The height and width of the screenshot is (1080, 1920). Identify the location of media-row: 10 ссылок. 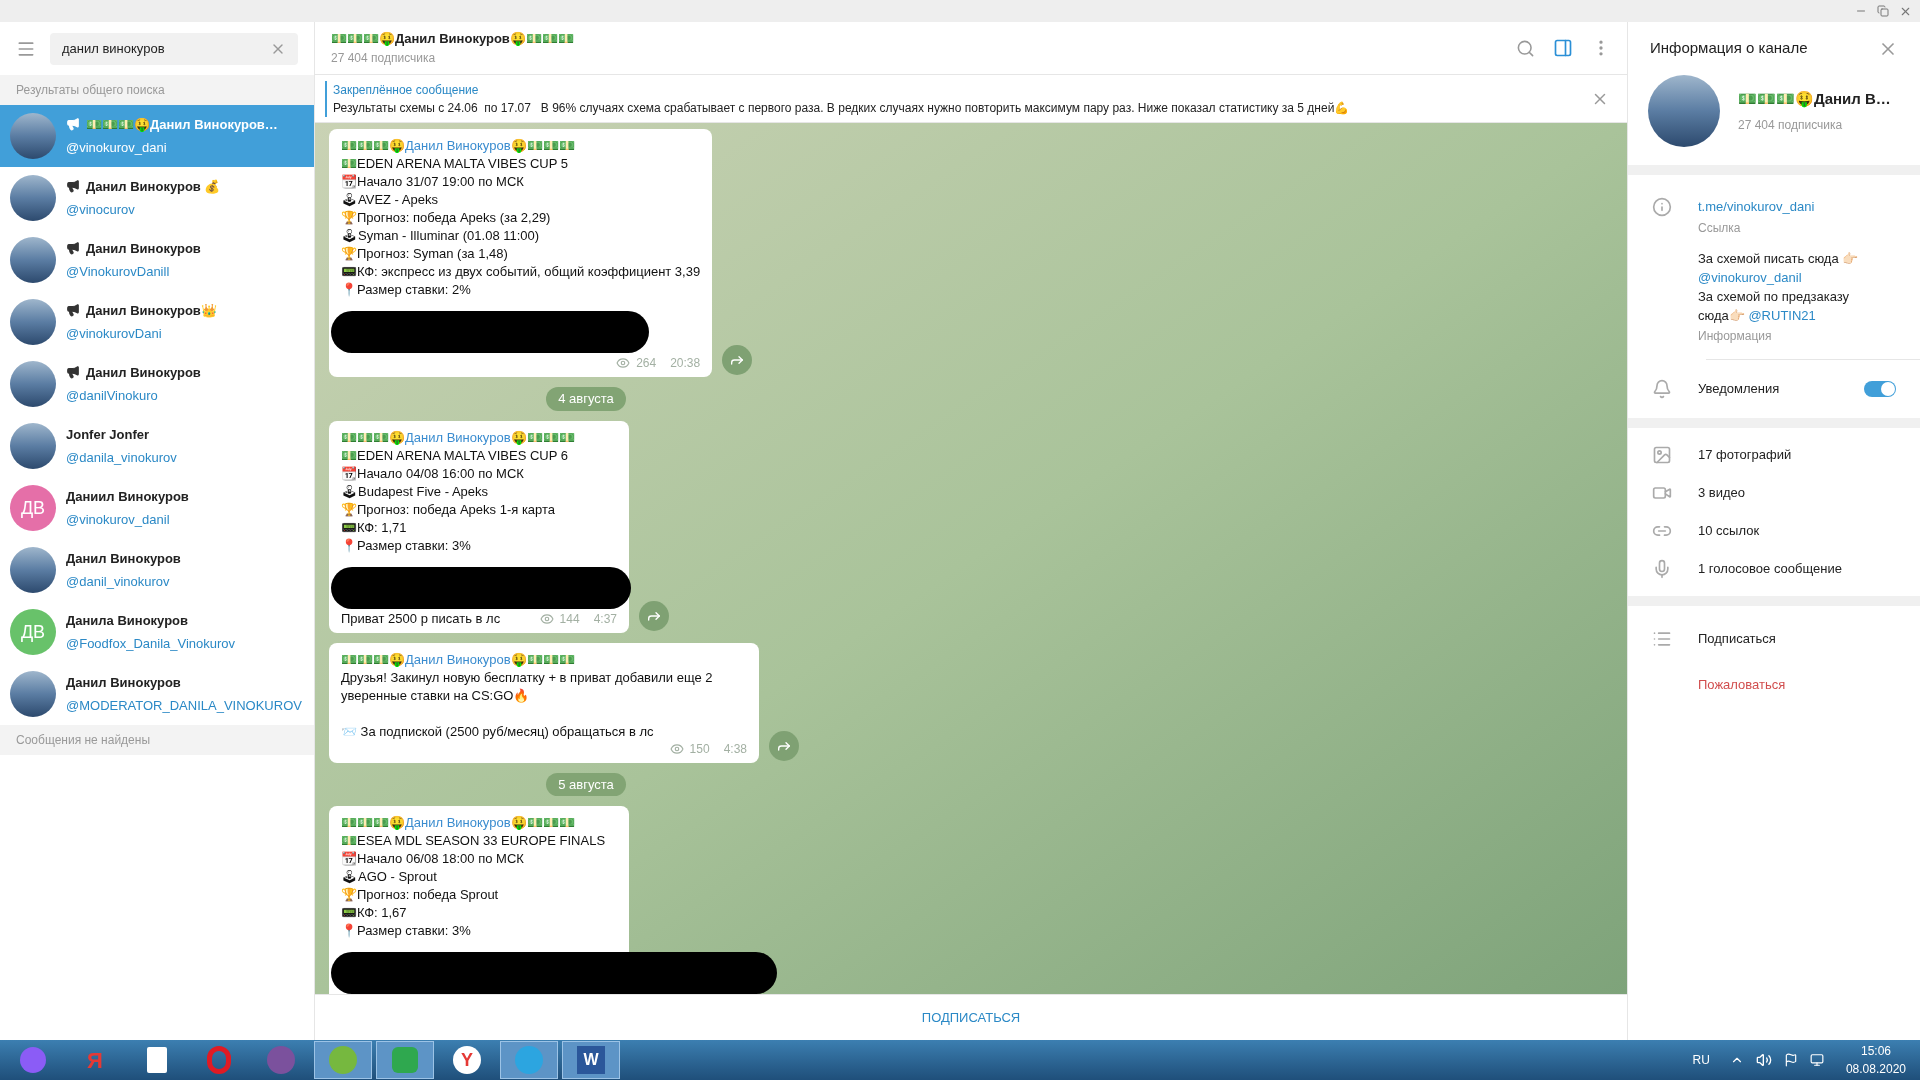
(1774, 530).